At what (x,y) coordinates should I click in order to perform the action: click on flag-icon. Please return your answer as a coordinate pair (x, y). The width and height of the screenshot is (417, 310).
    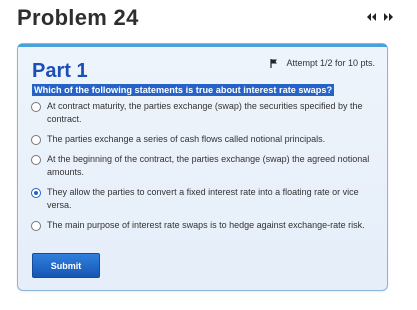
    Looking at the image, I should click on (274, 63).